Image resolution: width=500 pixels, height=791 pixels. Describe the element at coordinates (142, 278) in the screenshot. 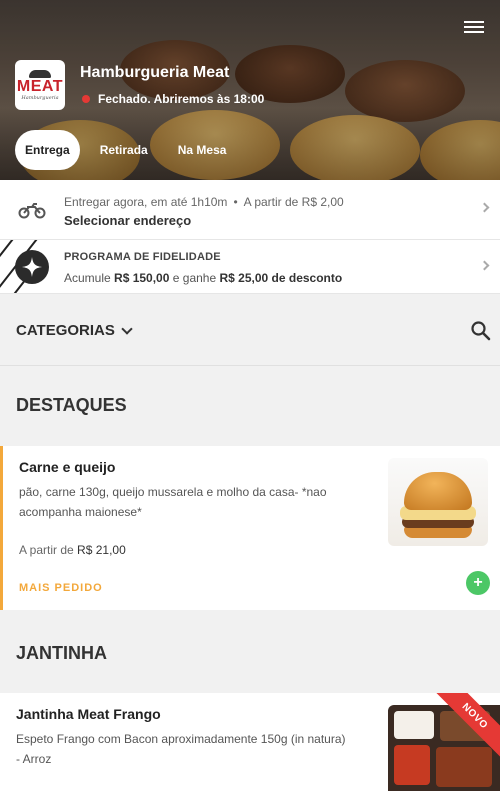

I see `loyalty-amount: R$ 150,00` at that location.